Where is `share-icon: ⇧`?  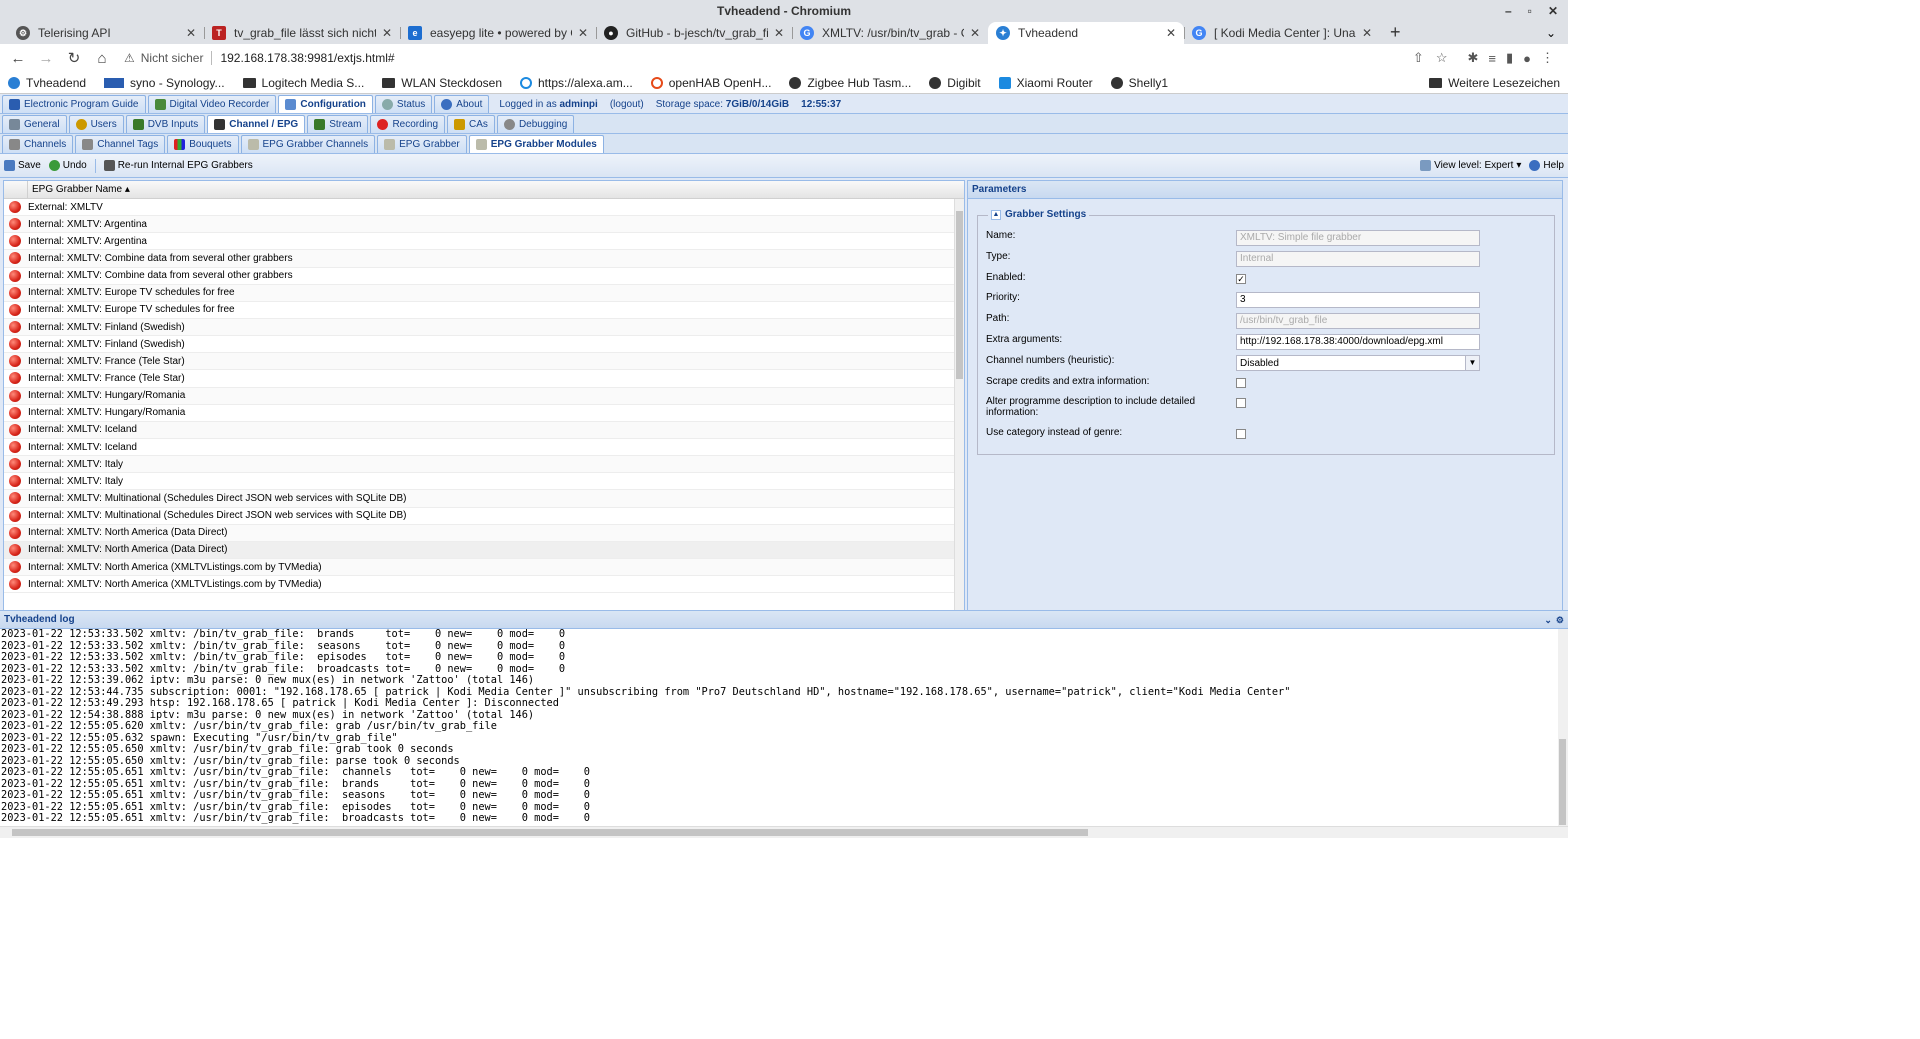
share-icon: ⇧ is located at coordinates (1418, 58).